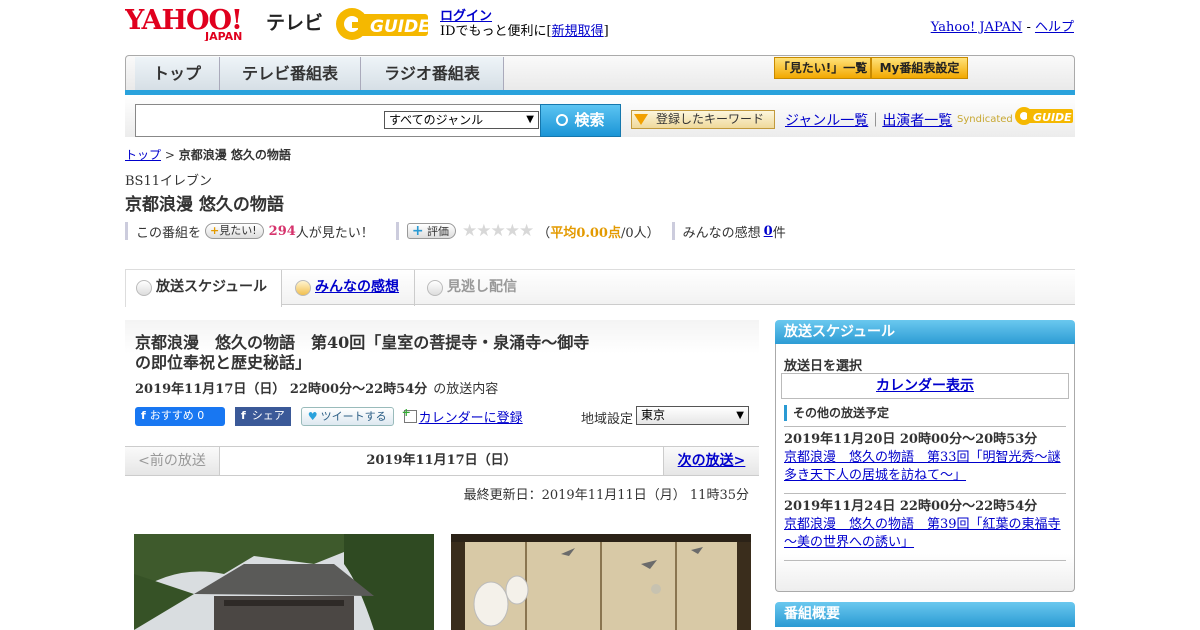  What do you see at coordinates (1052, 117) in the screenshot?
I see `gguide-small-wordmark: GUIDE` at bounding box center [1052, 117].